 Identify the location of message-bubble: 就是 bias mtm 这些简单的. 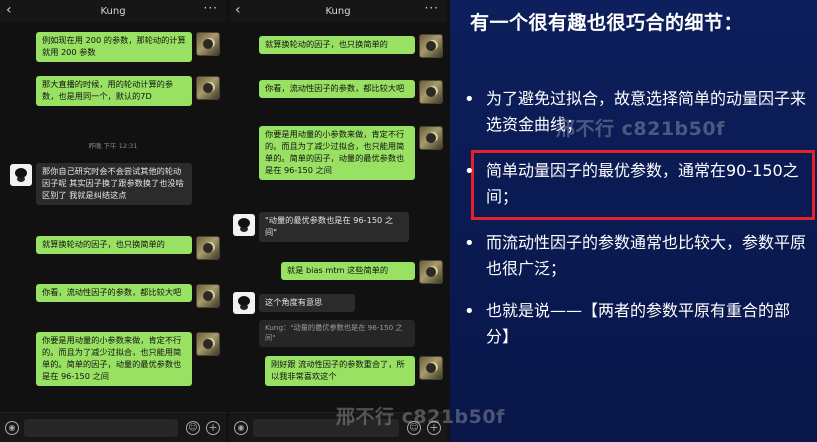
(348, 271).